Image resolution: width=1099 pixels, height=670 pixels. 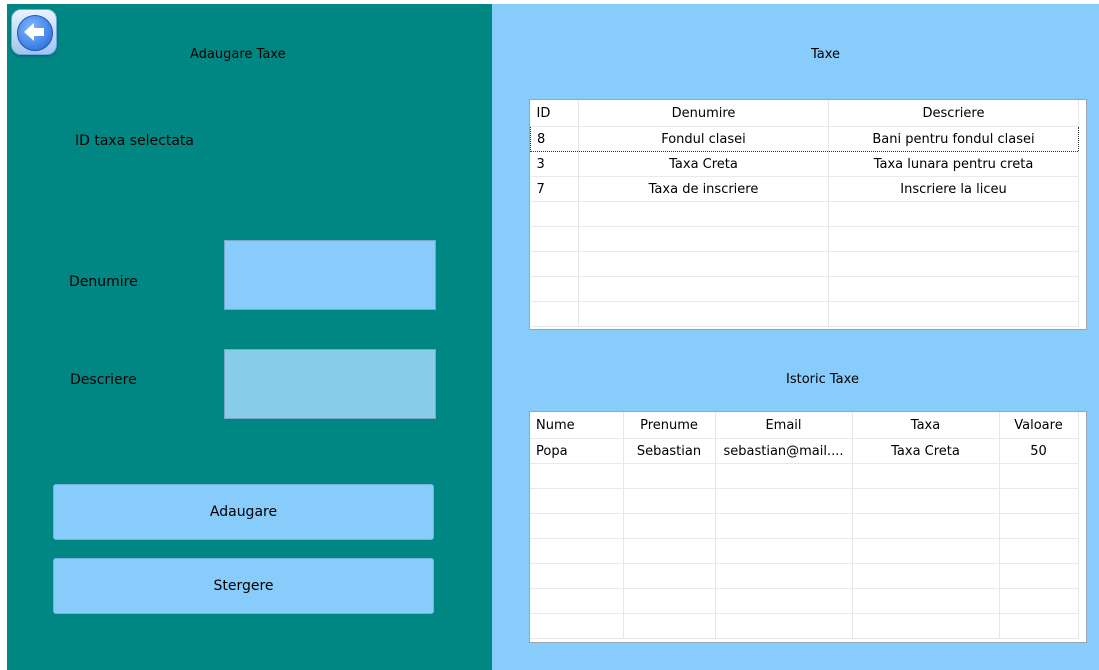 What do you see at coordinates (953, 189) in the screenshot?
I see `table-cell: Inscriere la liceu` at bounding box center [953, 189].